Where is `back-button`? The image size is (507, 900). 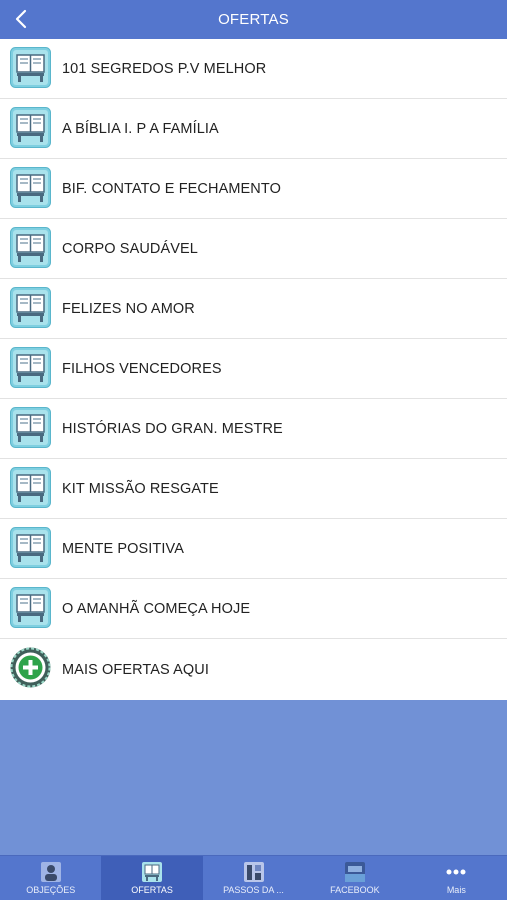
back-button is located at coordinates (21, 19).